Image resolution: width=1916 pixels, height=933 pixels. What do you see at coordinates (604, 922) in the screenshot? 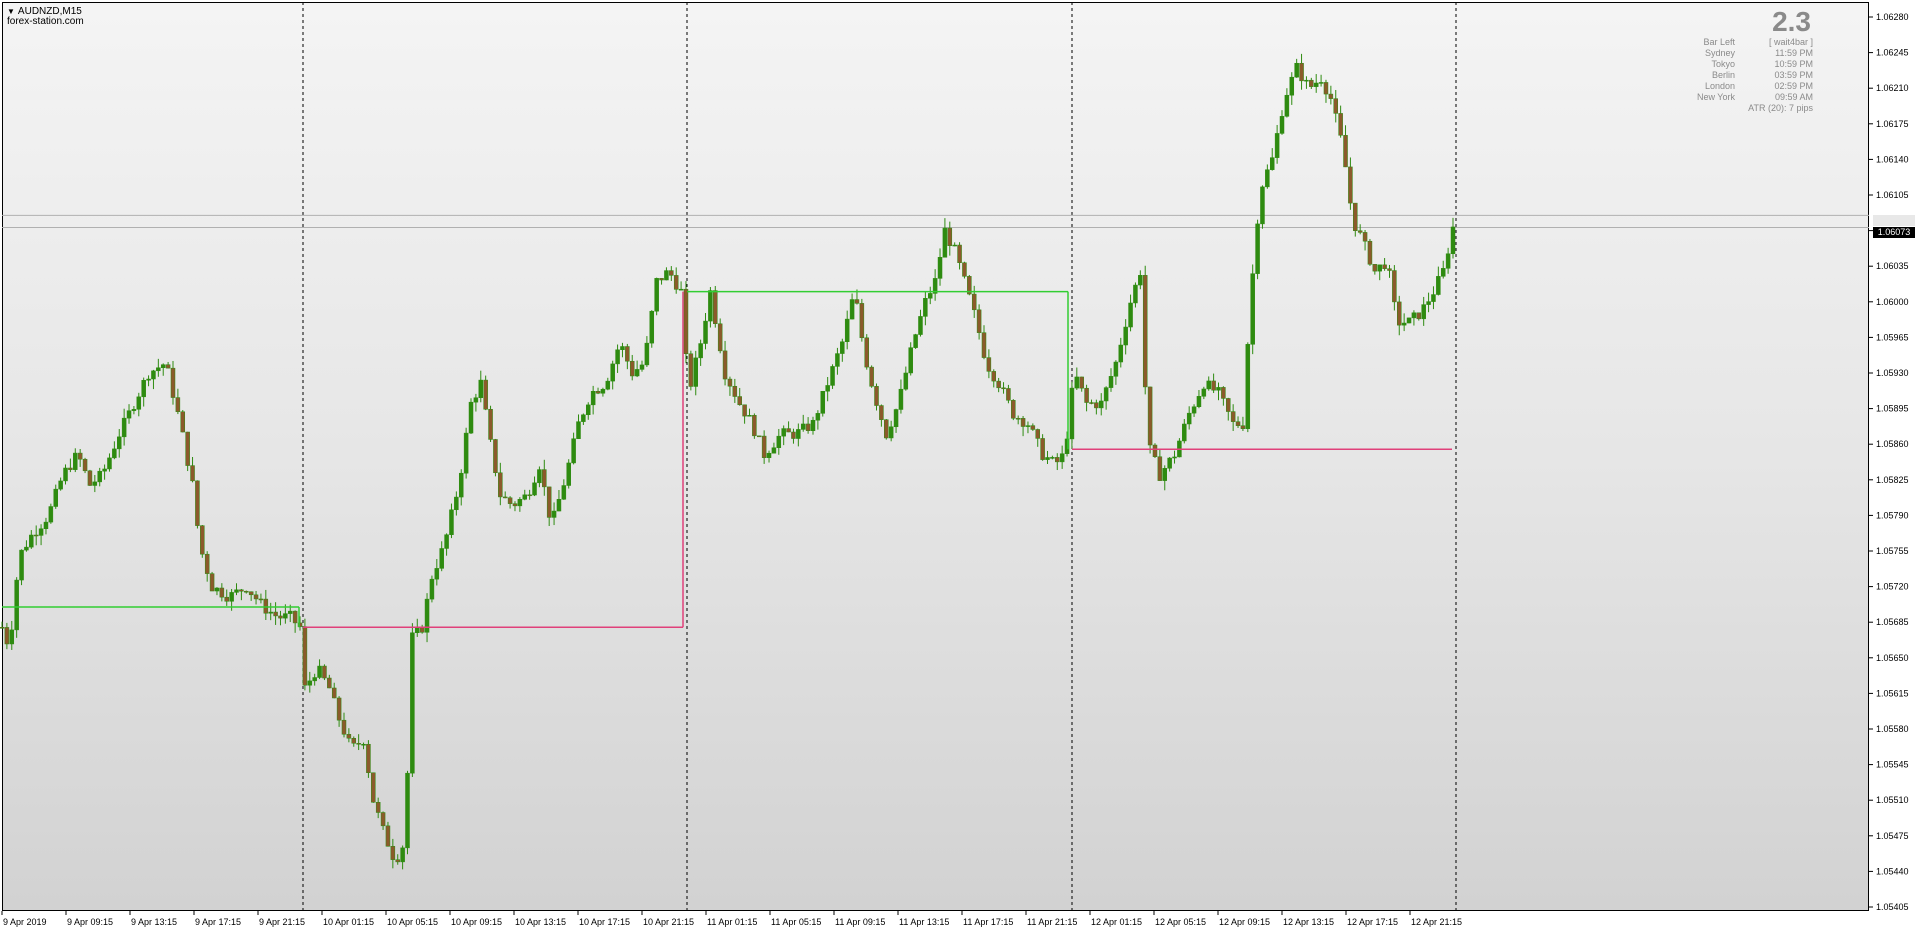
I see `x-tick-label: 10 Apr 17:15` at bounding box center [604, 922].